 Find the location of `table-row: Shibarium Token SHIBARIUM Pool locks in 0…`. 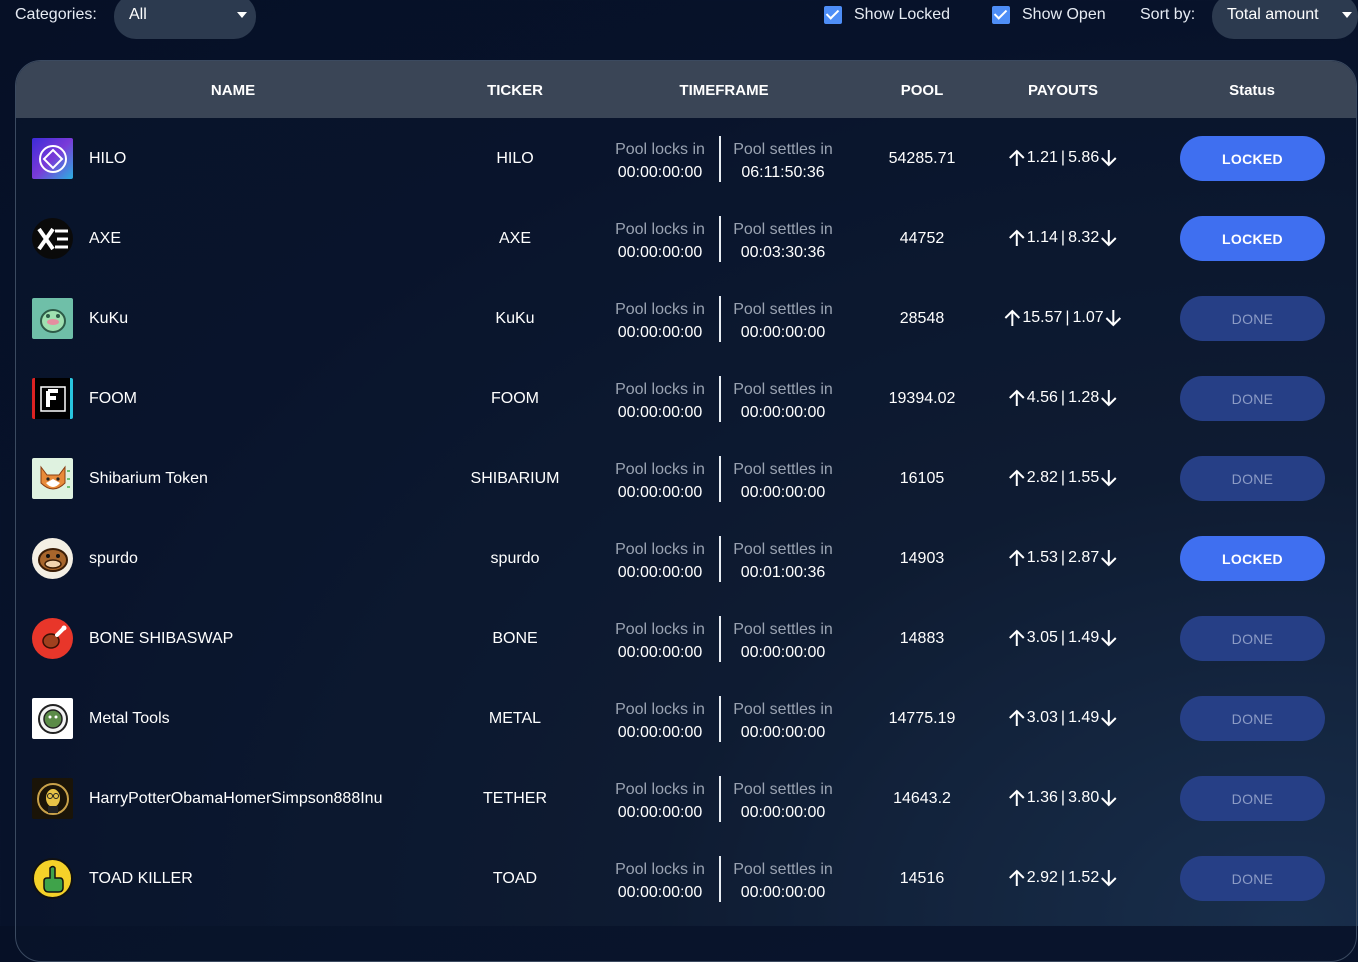

table-row: Shibarium Token SHIBARIUM Pool locks in 0… is located at coordinates (686, 478).